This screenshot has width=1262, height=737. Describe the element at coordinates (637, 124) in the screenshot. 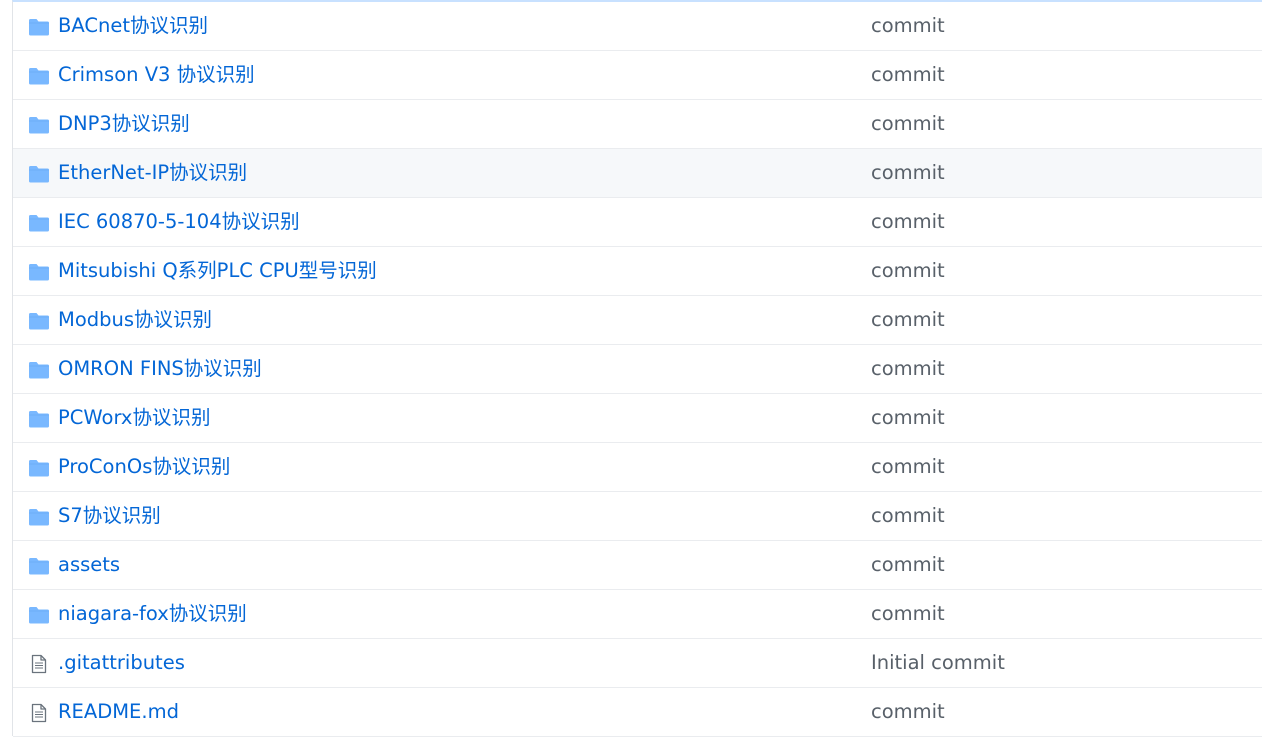

I see `file-row: DNP3协议识别 commit` at that location.